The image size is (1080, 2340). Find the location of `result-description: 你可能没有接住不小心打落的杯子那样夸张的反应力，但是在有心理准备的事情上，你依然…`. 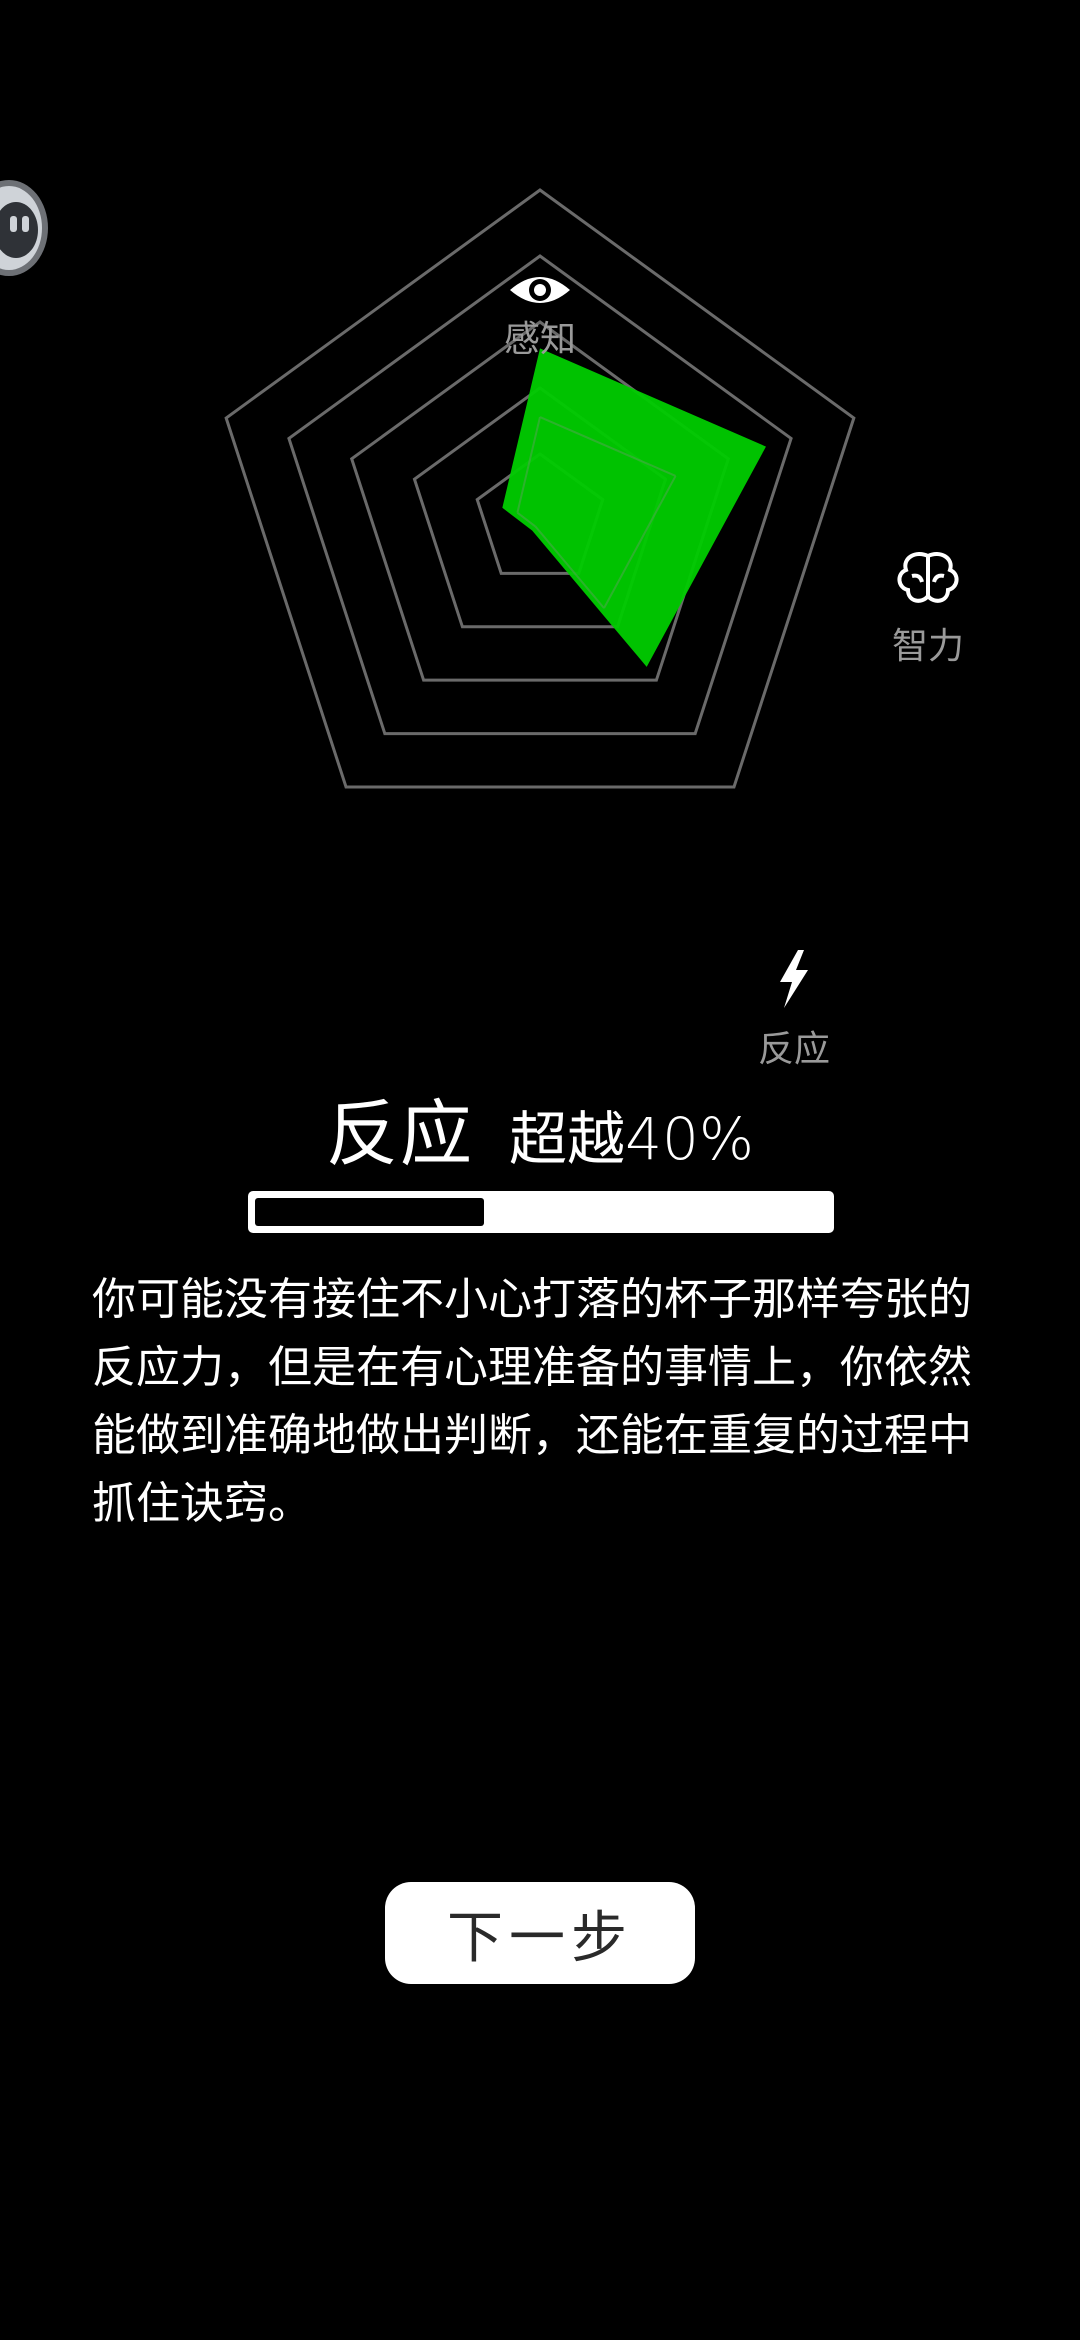

result-description: 你可能没有接住不小心打落的杯子那样夸张的反应力，但是在有心理准备的事情上，你依然… is located at coordinates (532, 1401).